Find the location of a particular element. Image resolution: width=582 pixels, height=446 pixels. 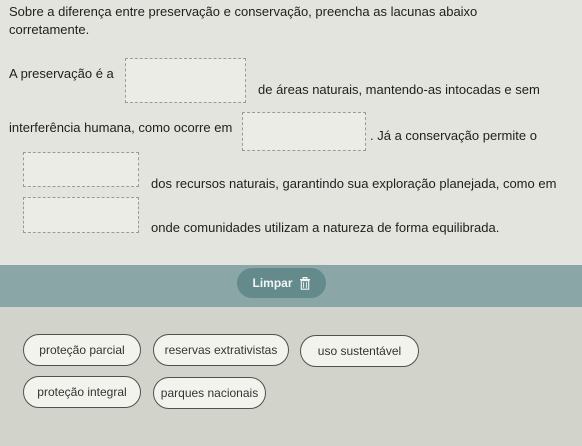

word-chip-protecao-parcial: proteção parcial is located at coordinates (82, 350).